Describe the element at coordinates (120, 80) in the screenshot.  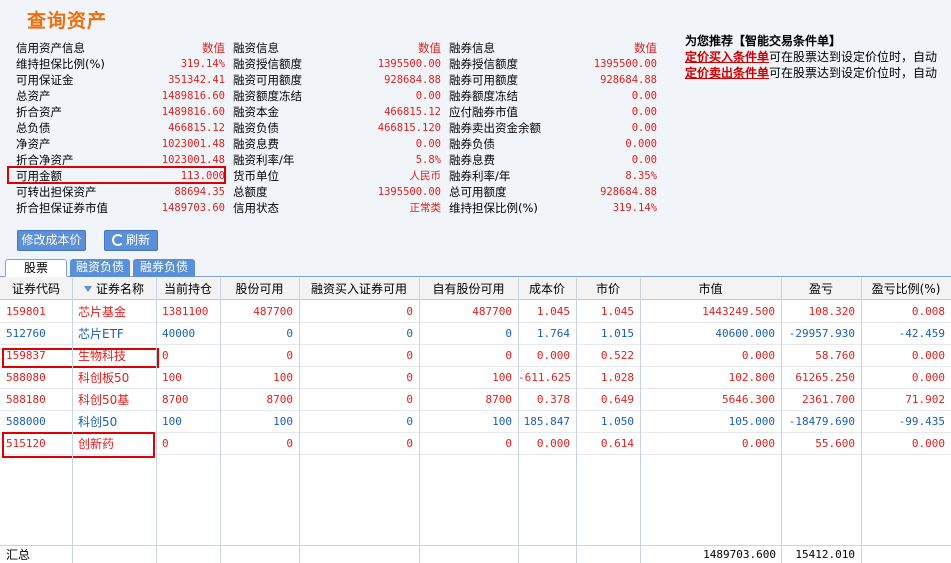
I see `info-row: 可用保证金 351342.41` at that location.